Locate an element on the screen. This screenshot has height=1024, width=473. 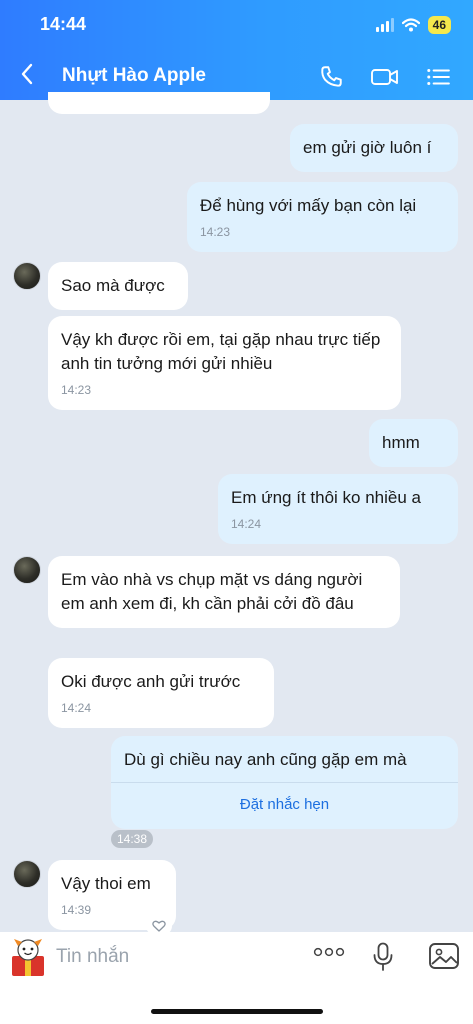
home-indicator is located at coordinates (237, 1011).